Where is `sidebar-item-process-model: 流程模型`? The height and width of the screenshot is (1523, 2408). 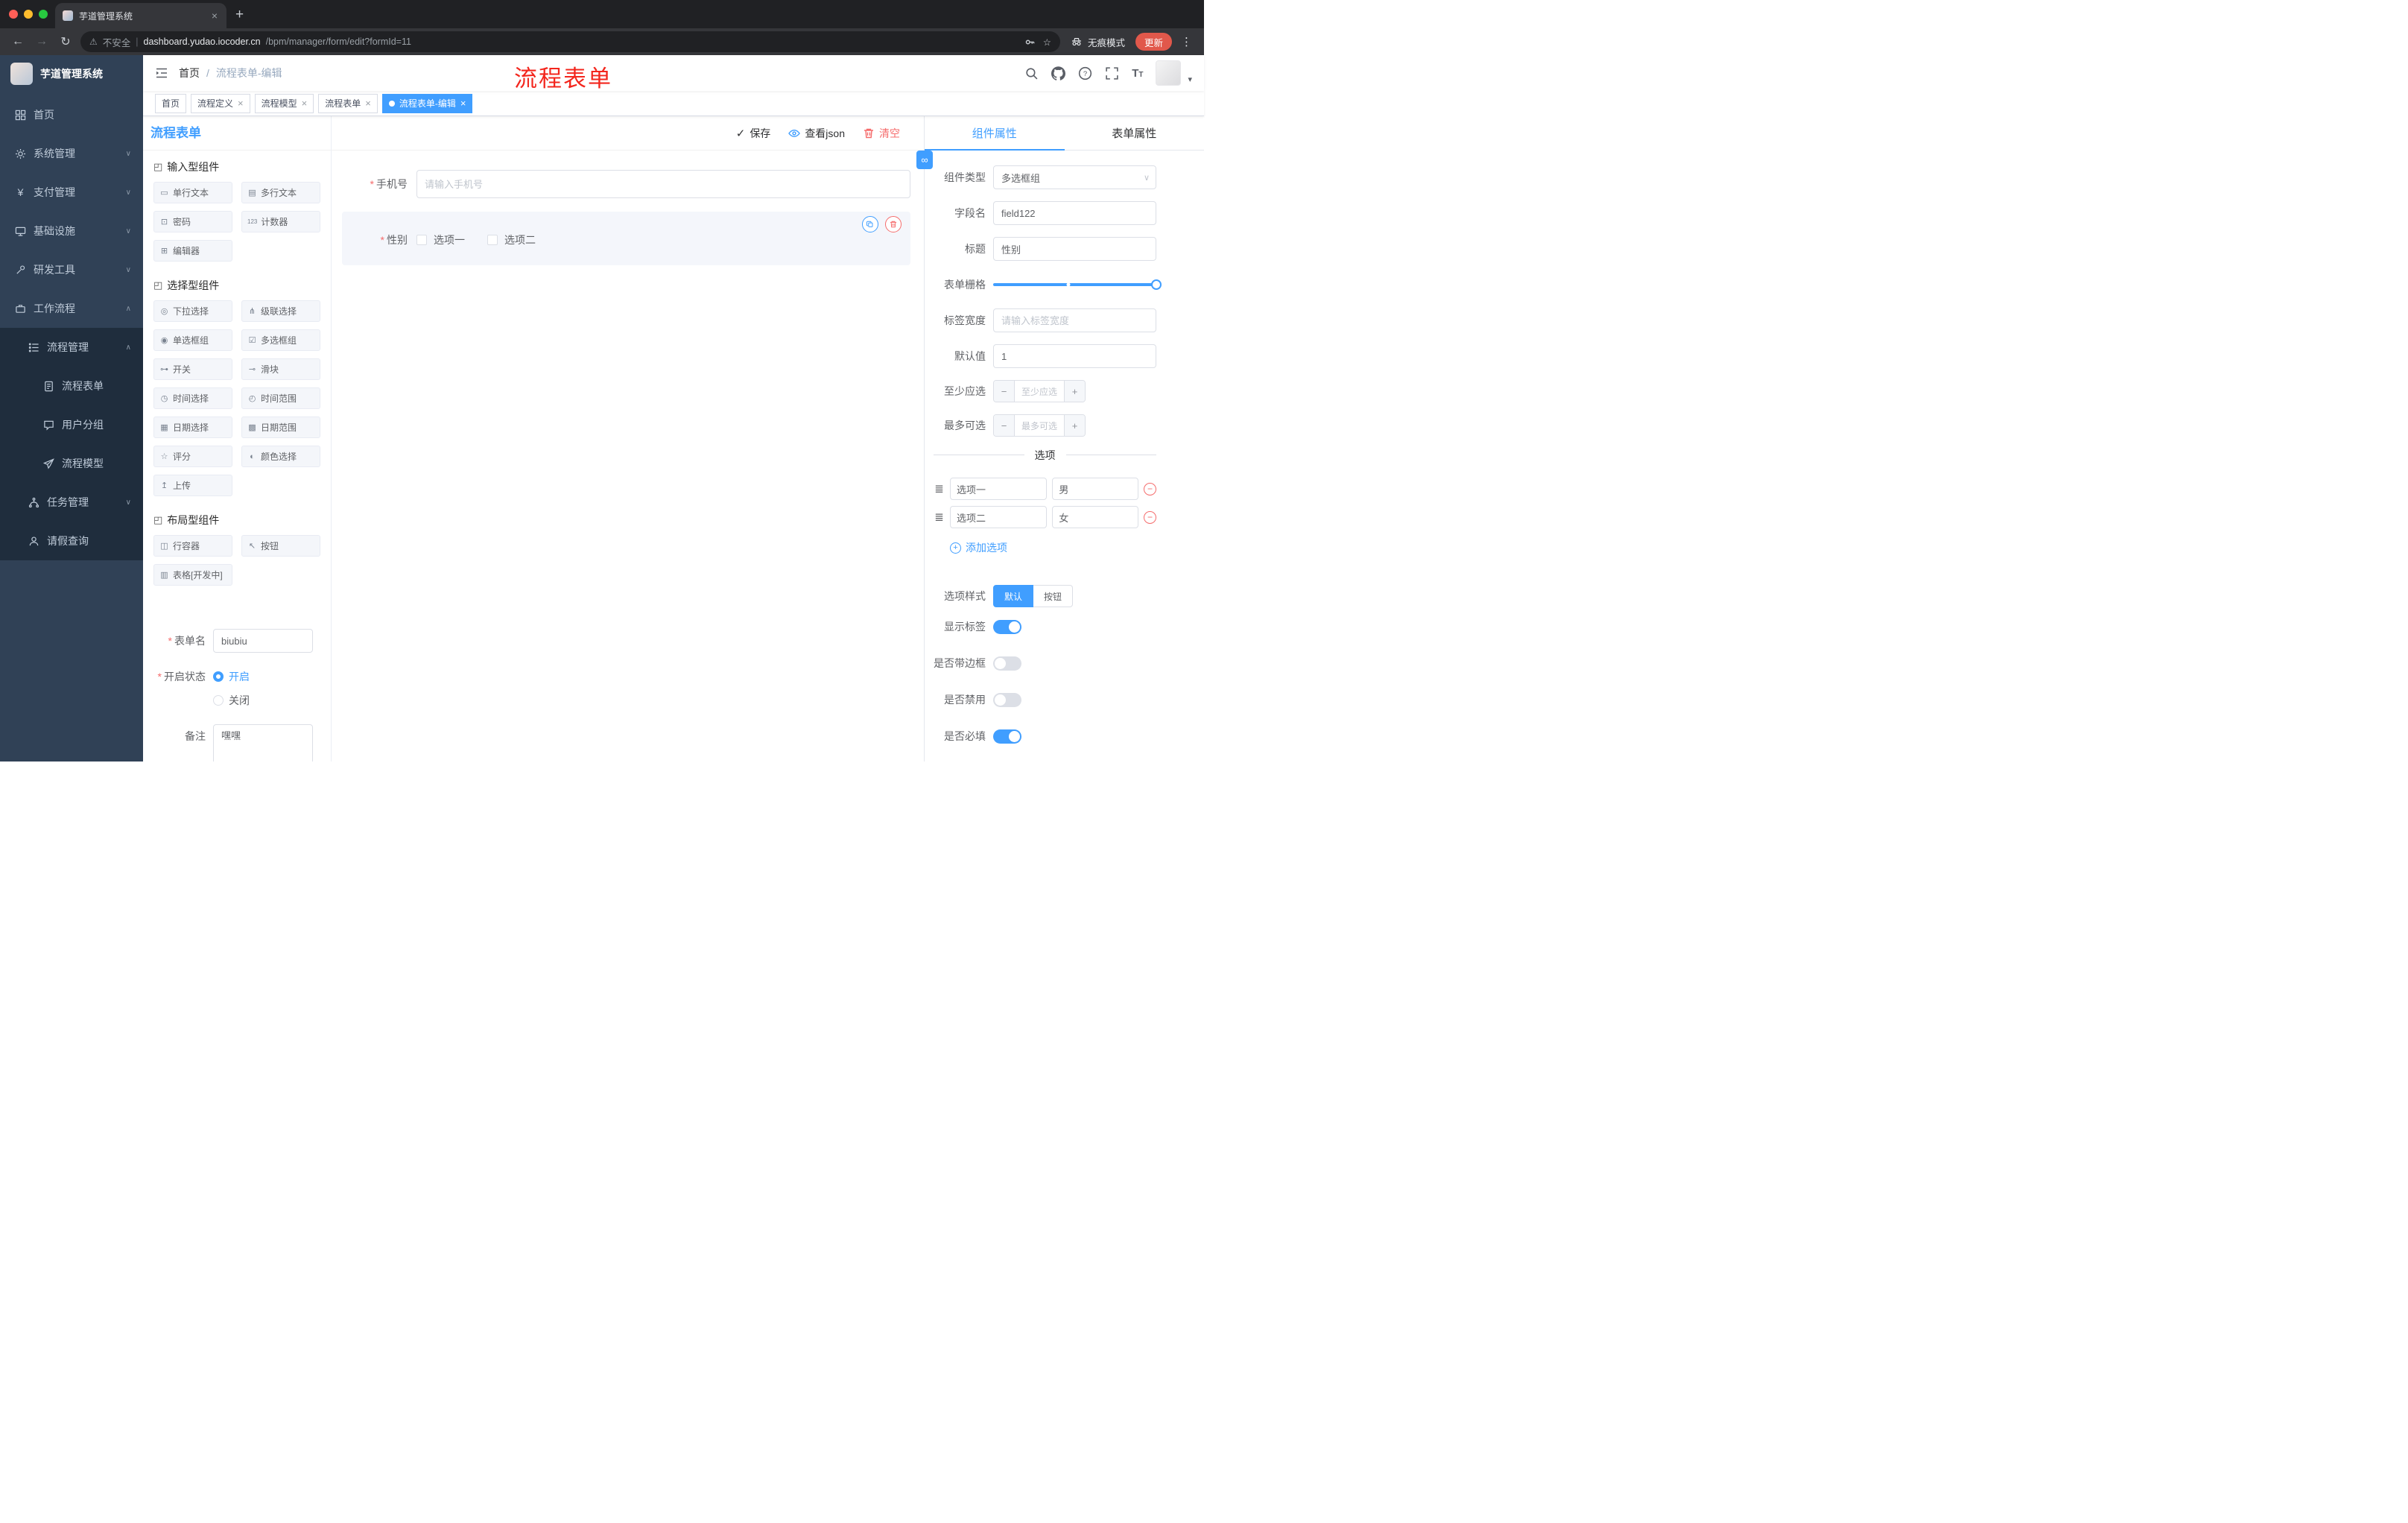 sidebar-item-process-model: 流程模型 is located at coordinates (71, 464).